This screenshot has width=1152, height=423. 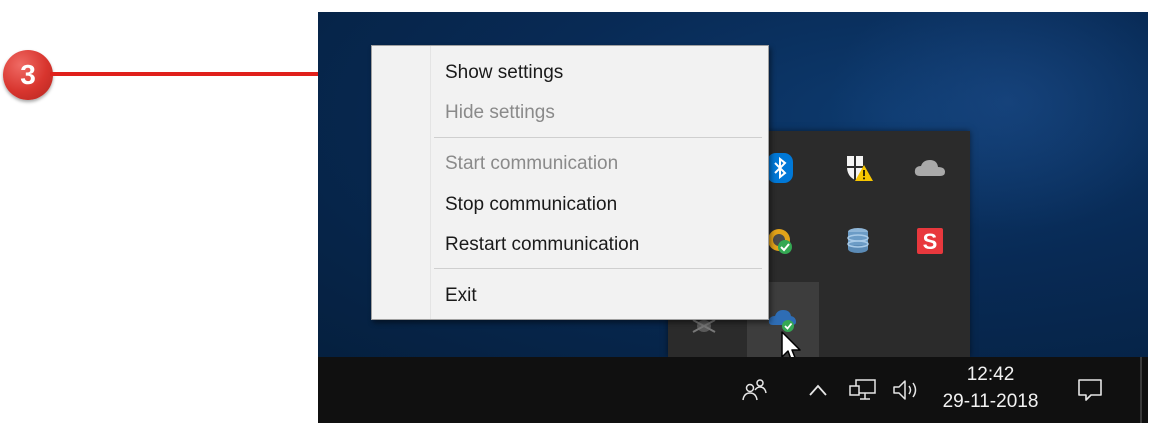 I want to click on database-icon, so click(x=858, y=240).